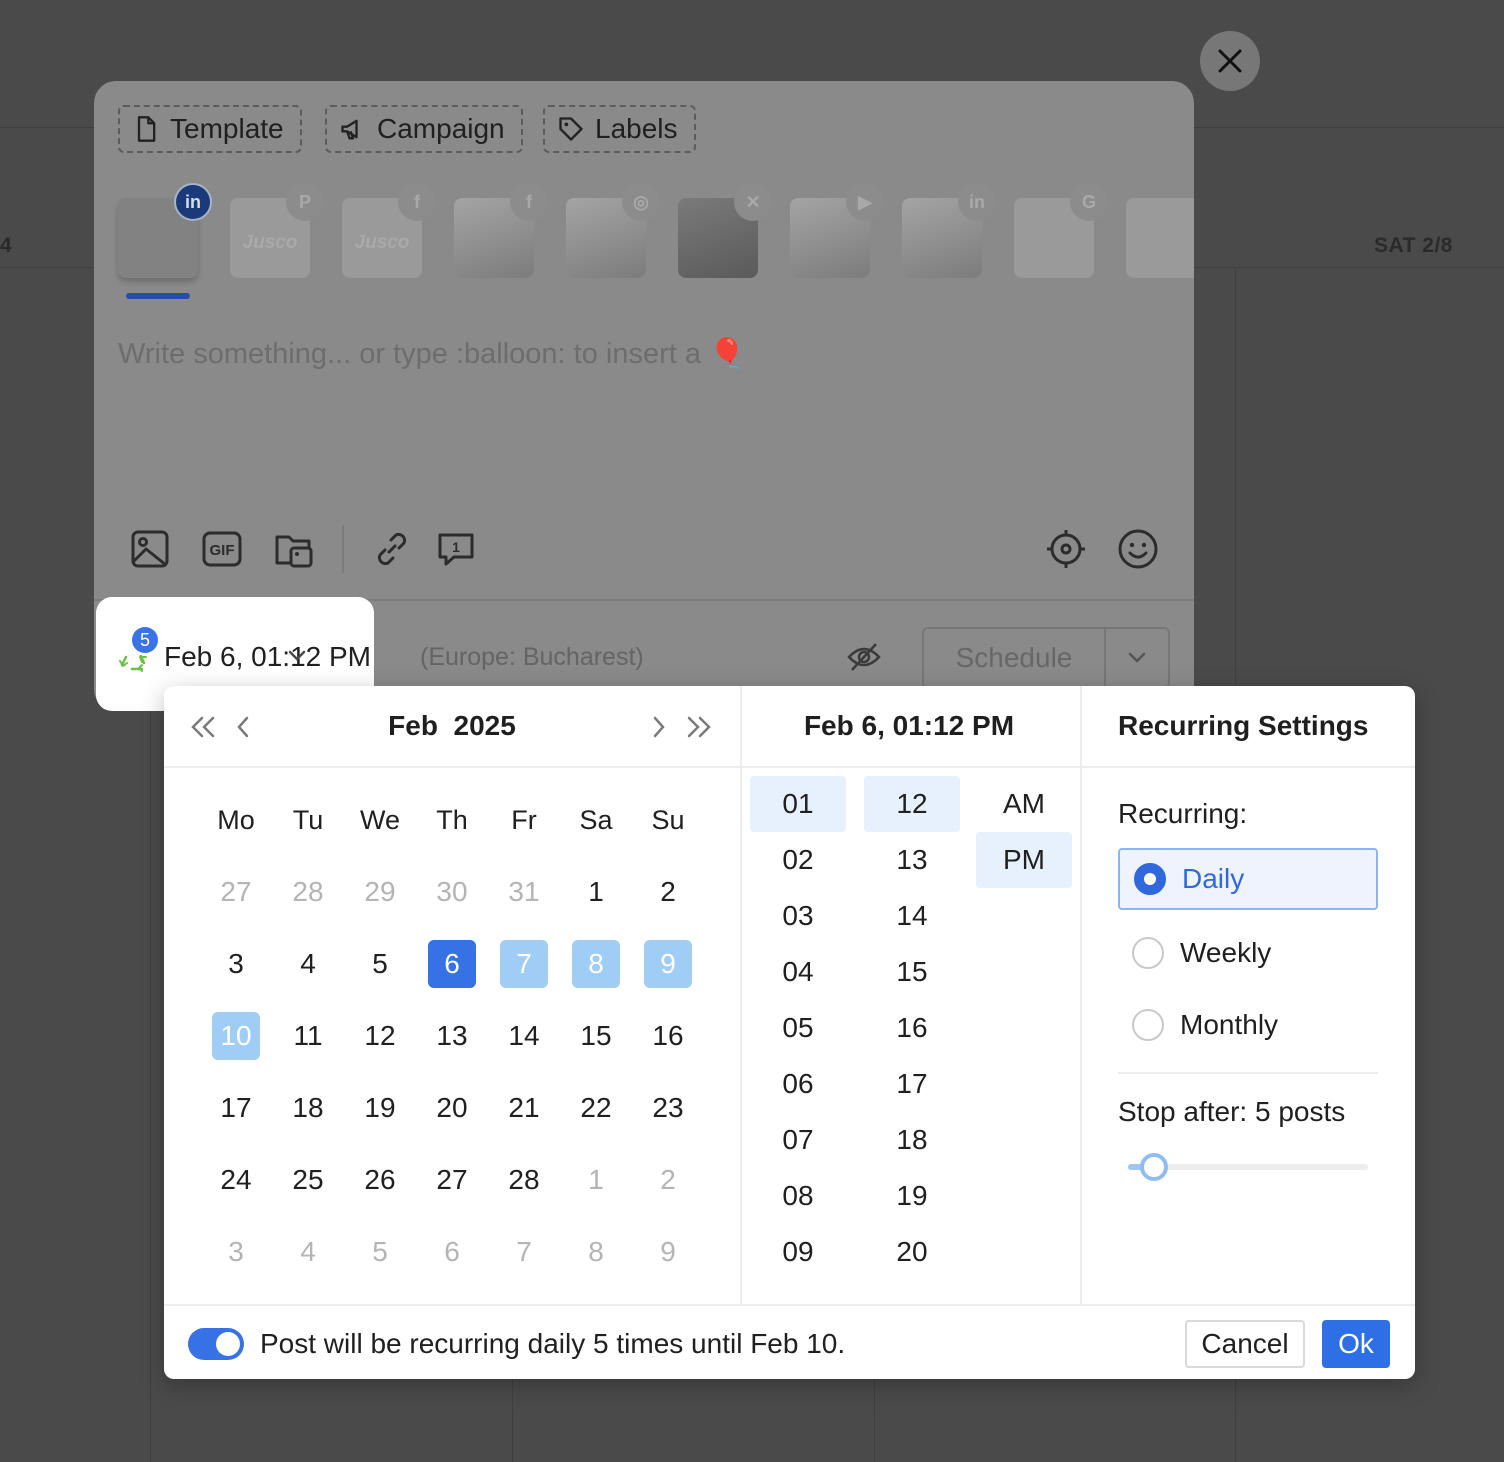 Image resolution: width=1504 pixels, height=1462 pixels. Describe the element at coordinates (798, 1084) in the screenshot. I see `hour-option: 06` at that location.